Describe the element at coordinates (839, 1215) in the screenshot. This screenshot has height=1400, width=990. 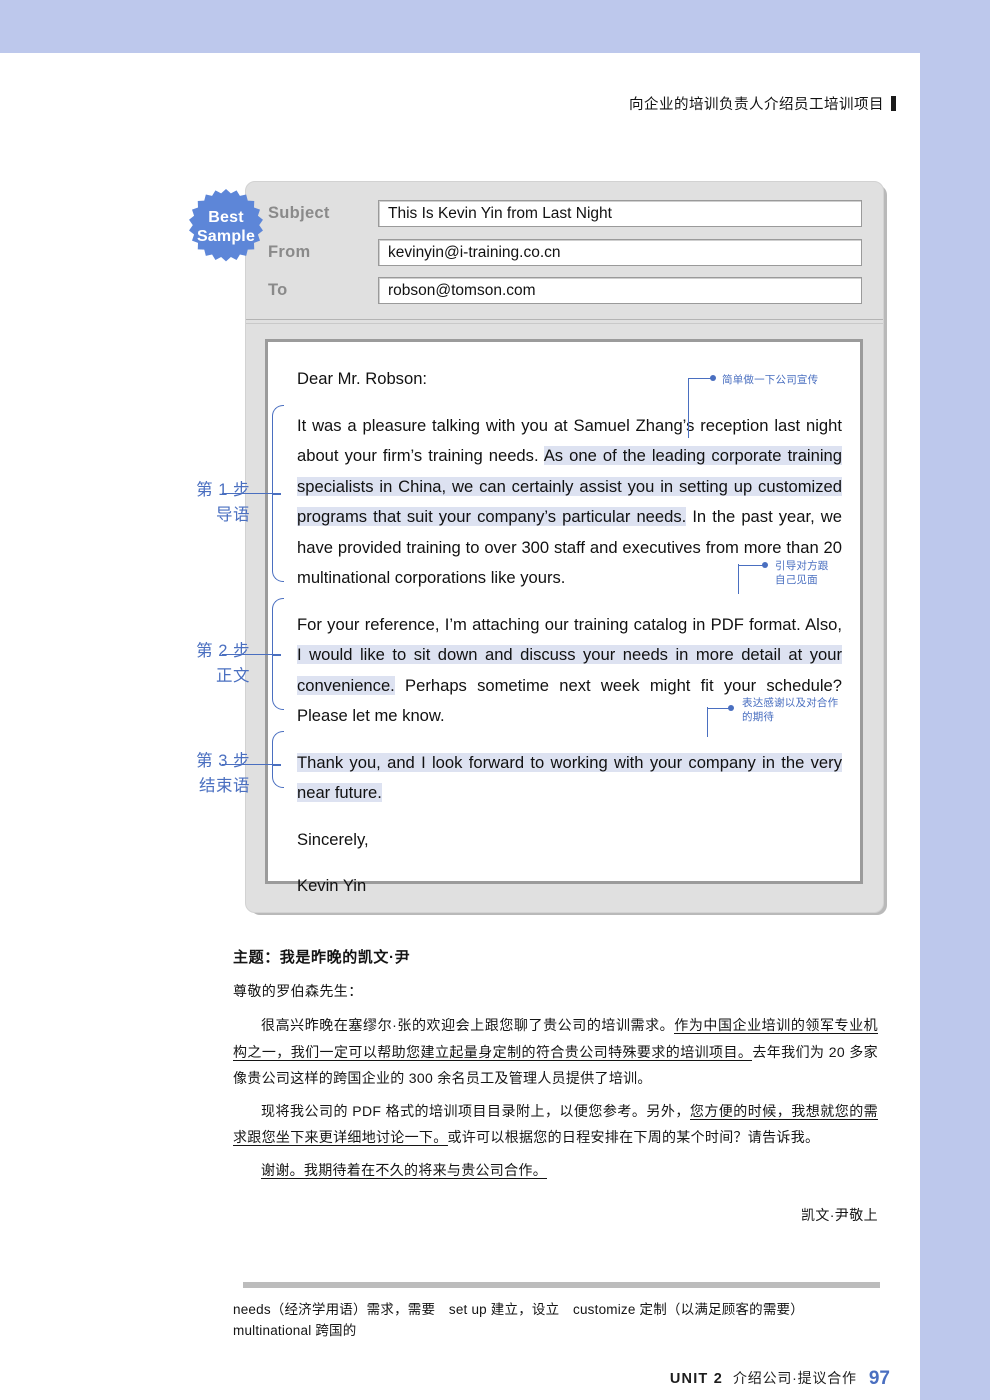
I see `translation-signoff: 凯文·尹敬上` at that location.